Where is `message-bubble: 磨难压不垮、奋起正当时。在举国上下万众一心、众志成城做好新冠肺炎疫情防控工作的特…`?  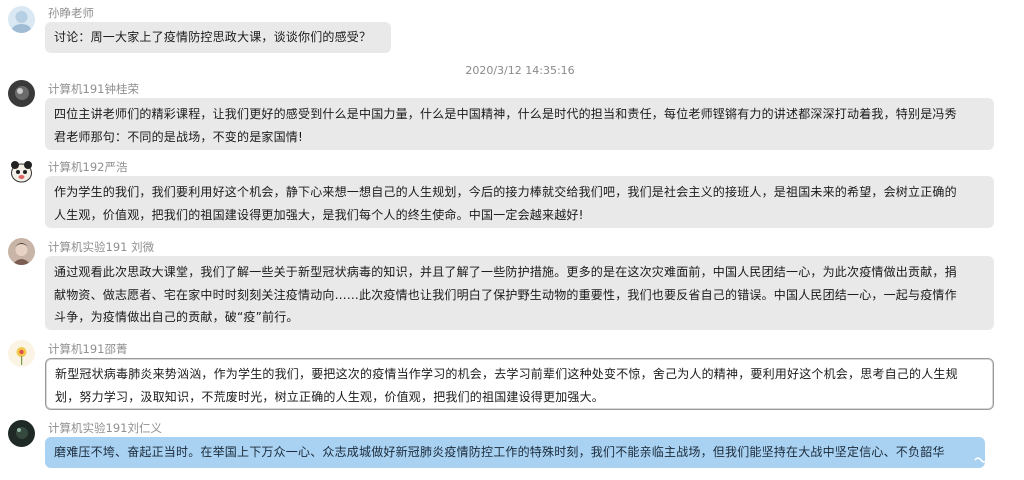
message-bubble: 磨难压不垮、奋起正当时。在举国上下万众一心、众志成城做好新冠肺炎疫情防控工作的特… is located at coordinates (515, 452).